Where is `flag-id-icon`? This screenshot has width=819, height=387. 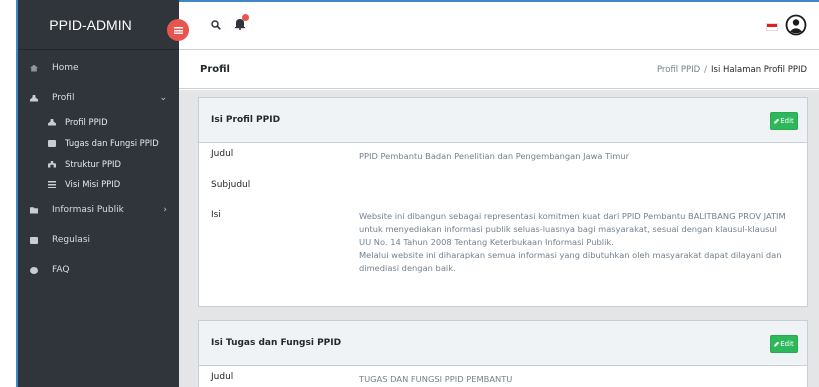
flag-id-icon is located at coordinates (772, 27).